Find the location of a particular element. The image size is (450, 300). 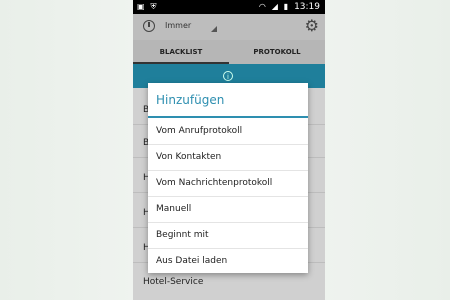

status-right: ◠ ◢ ▮ 13:19 is located at coordinates (289, 7).